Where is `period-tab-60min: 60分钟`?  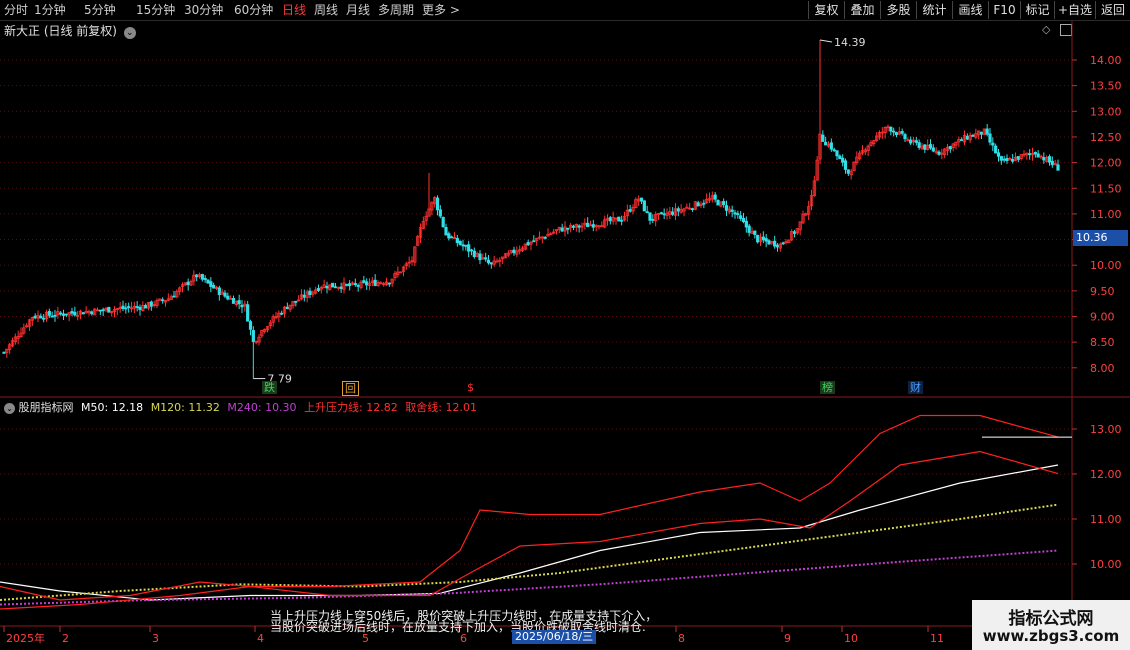
period-tab-60min: 60分钟 is located at coordinates (253, 10).